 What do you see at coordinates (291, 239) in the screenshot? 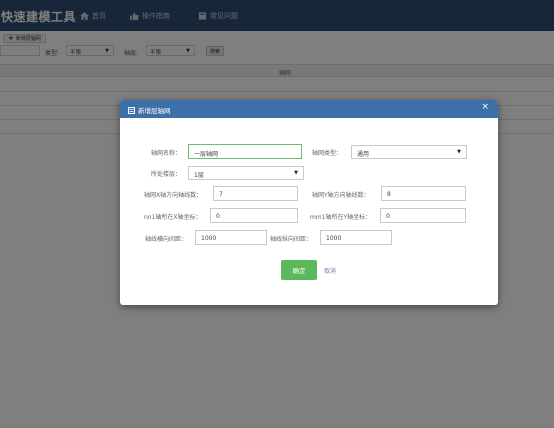
I see `vertical-spacing-label: 轴线纵向间距：` at bounding box center [291, 239].